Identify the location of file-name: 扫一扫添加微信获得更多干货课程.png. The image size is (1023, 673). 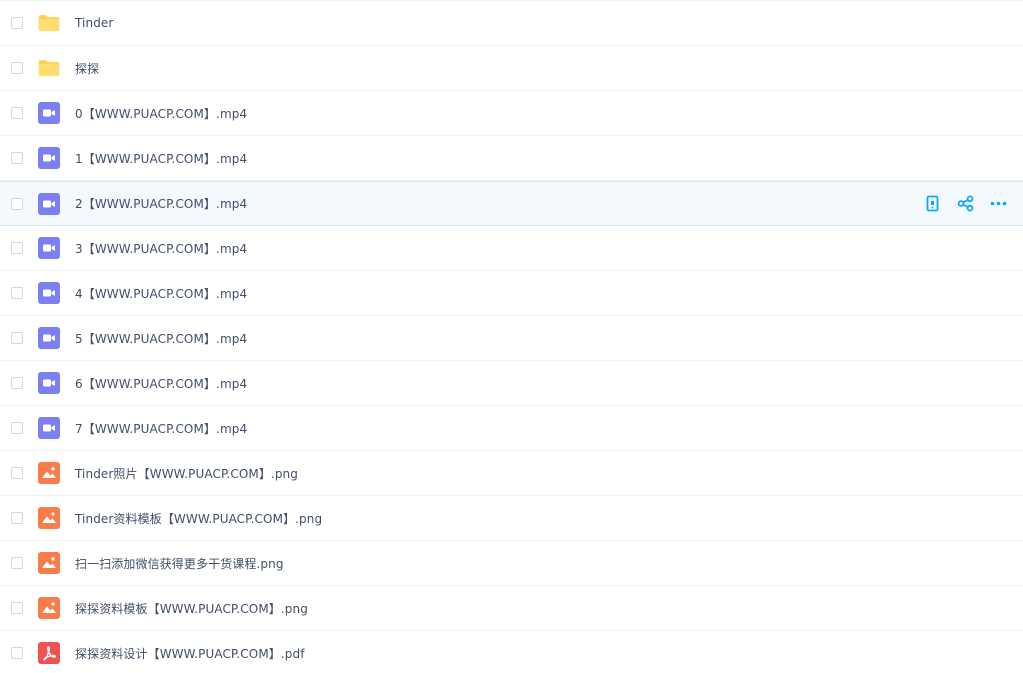
(179, 563).